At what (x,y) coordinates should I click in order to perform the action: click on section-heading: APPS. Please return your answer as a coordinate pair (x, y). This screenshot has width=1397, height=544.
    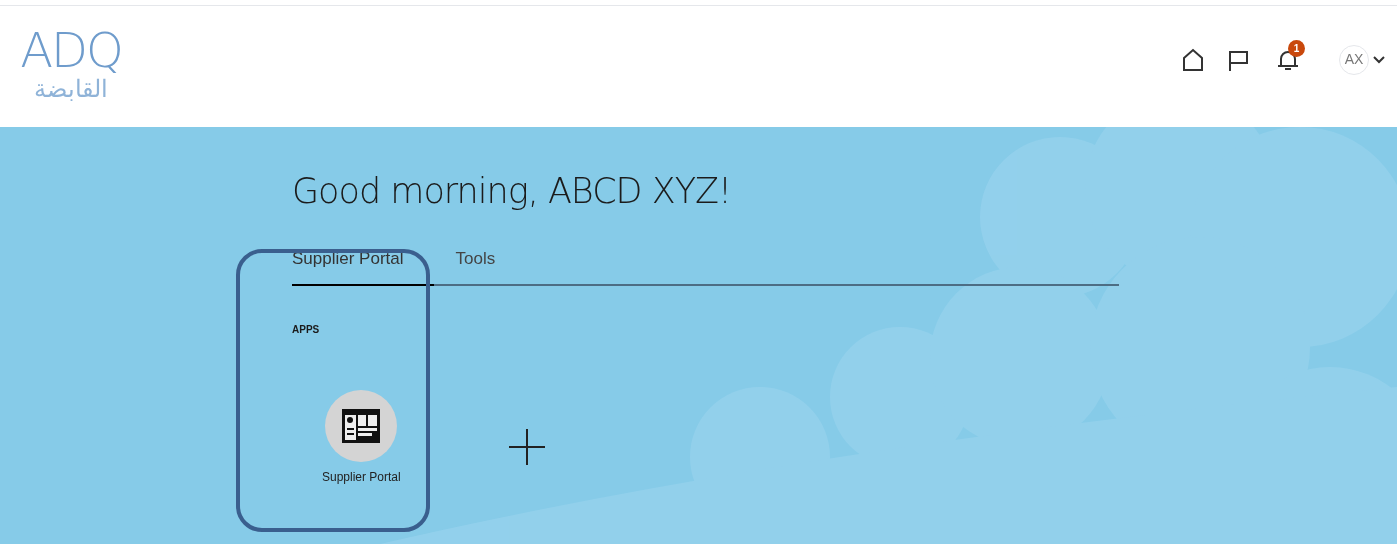
    Looking at the image, I should click on (306, 329).